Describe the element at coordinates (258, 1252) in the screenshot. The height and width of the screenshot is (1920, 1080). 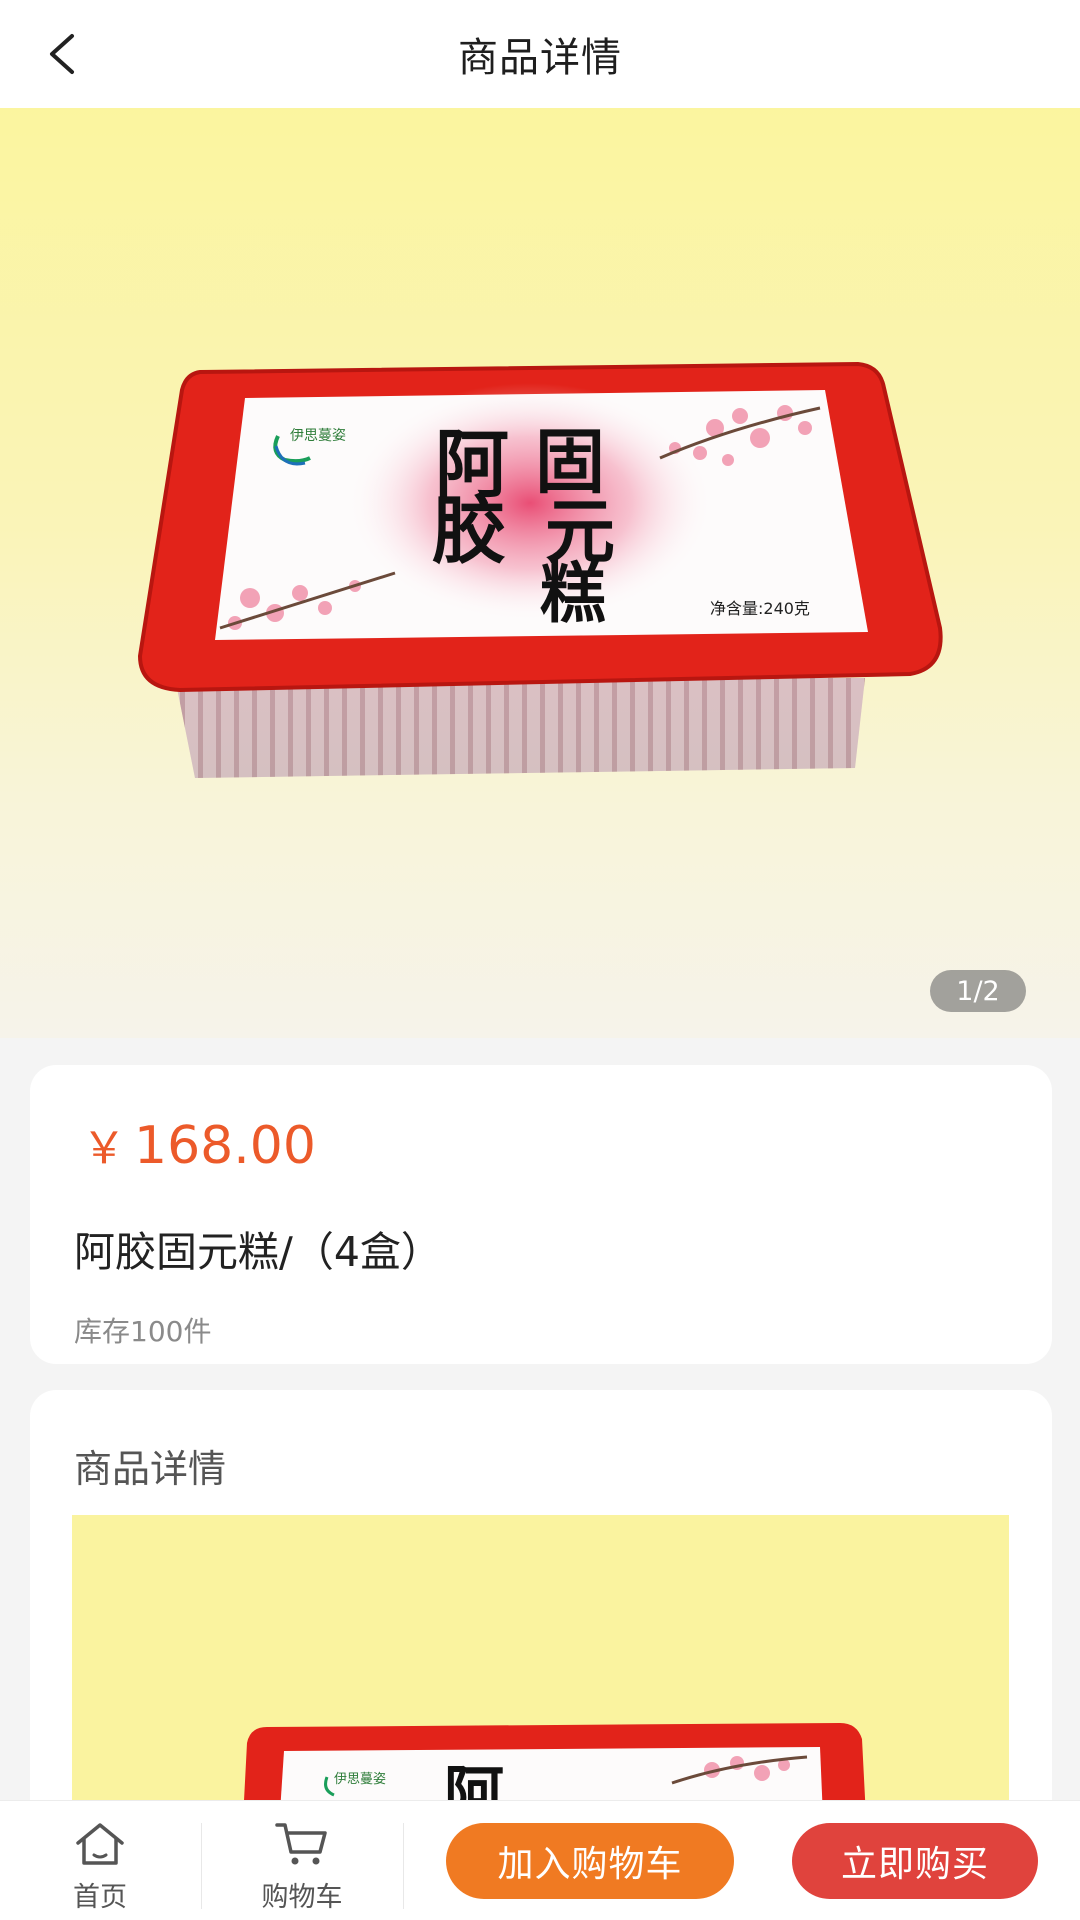
I see `product-name: 阿胶固元糕/（4盒）` at that location.